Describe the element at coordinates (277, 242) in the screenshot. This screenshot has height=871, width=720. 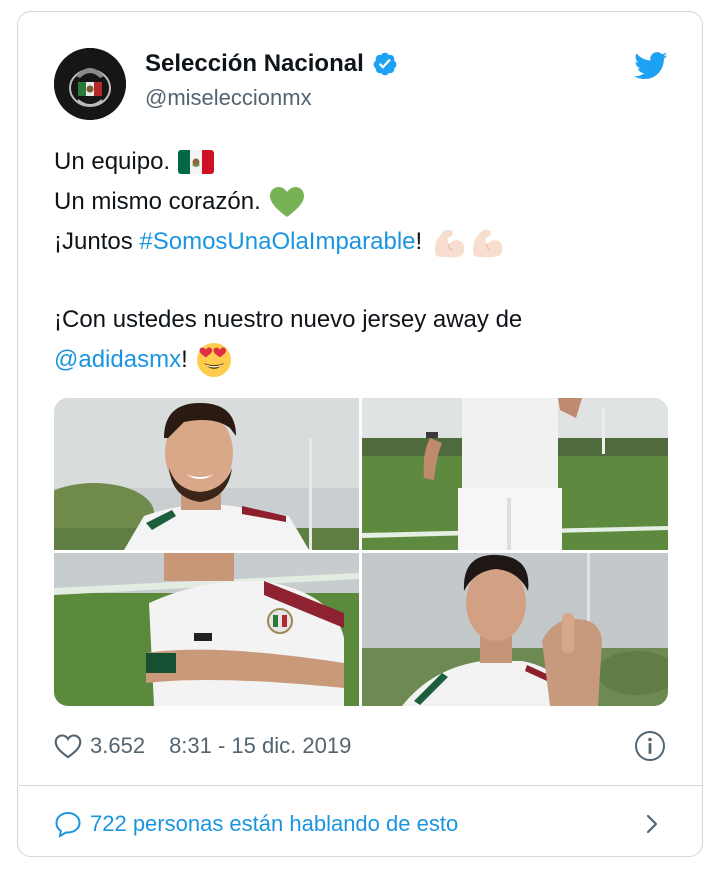
I see `hashtag-link: #SomosUnaOlaImparable` at that location.